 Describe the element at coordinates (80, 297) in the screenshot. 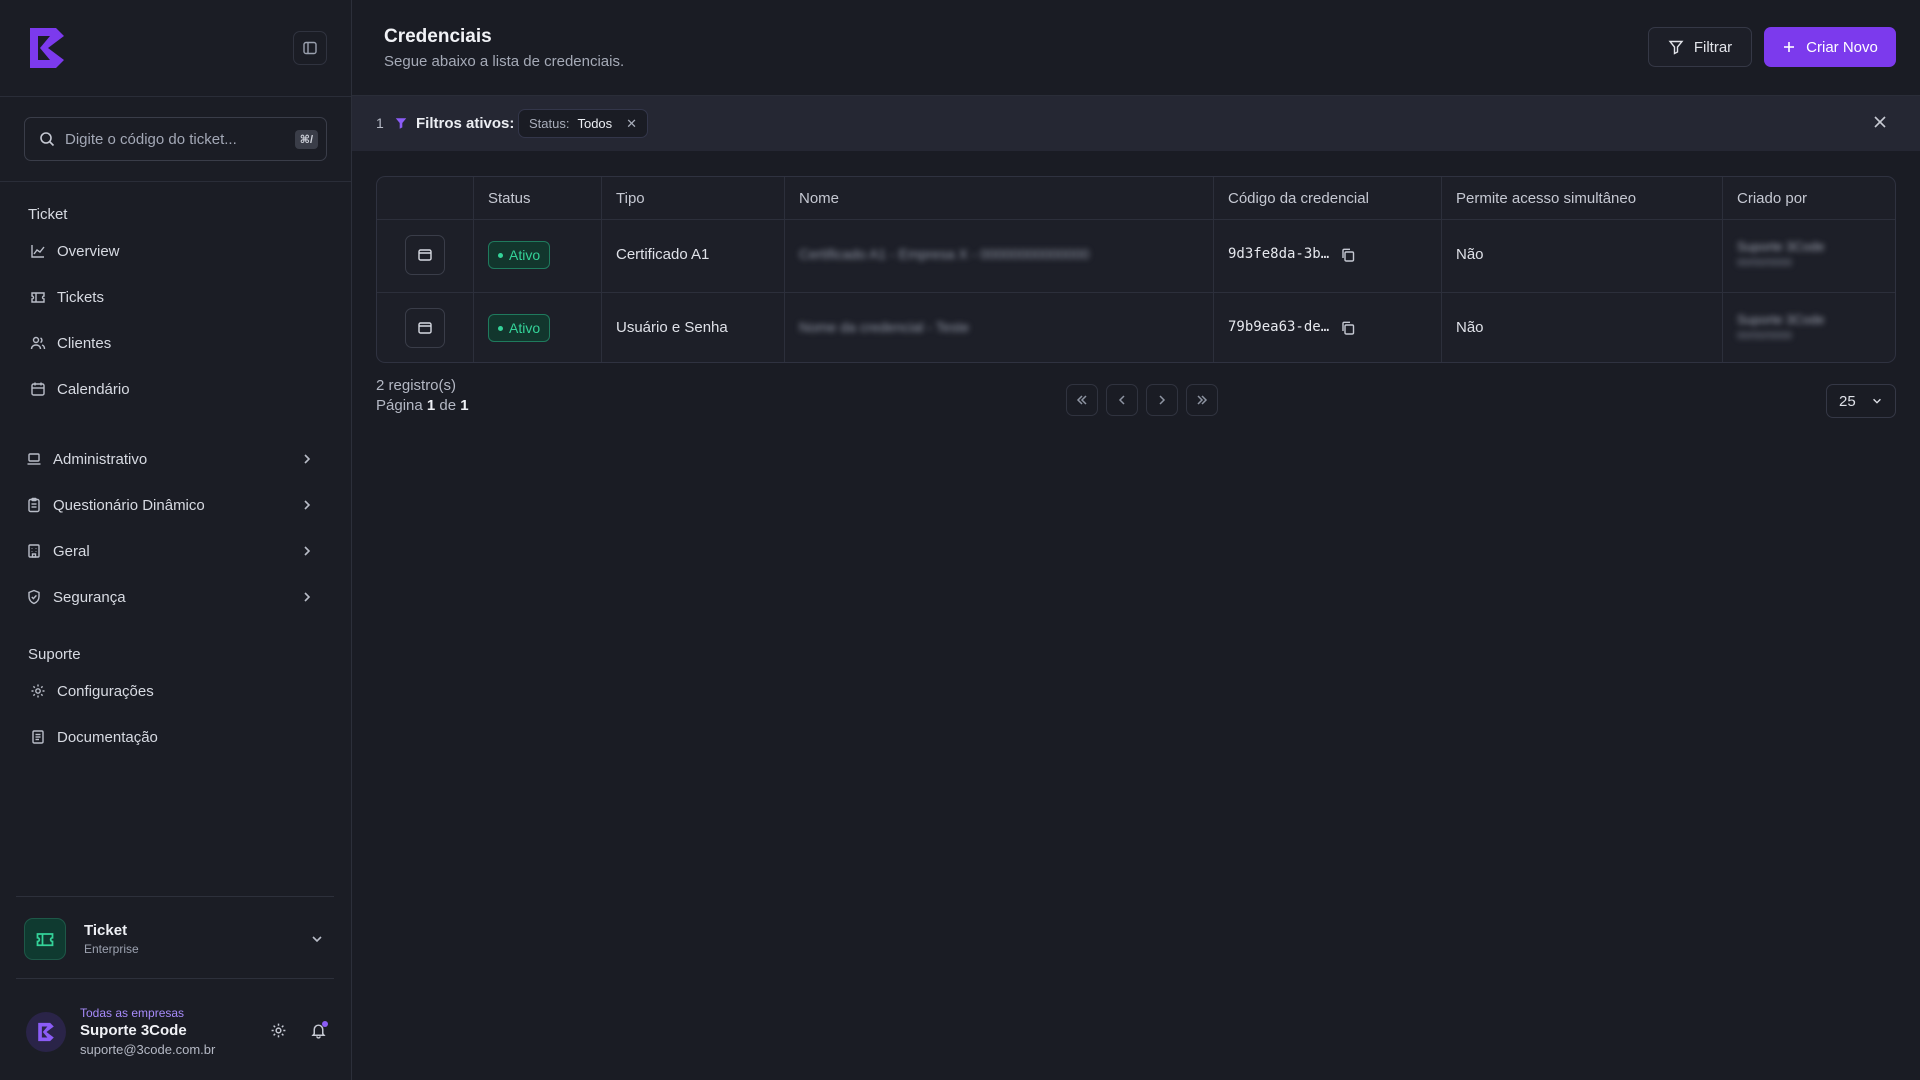

I see `sidebar-item-label: Tickets` at that location.